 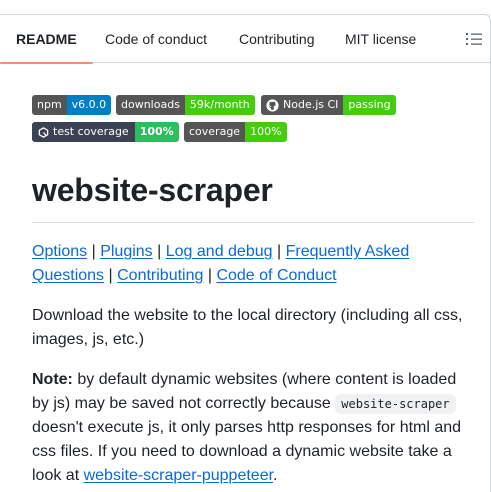 I want to click on badge-value: passing, so click(x=369, y=105).